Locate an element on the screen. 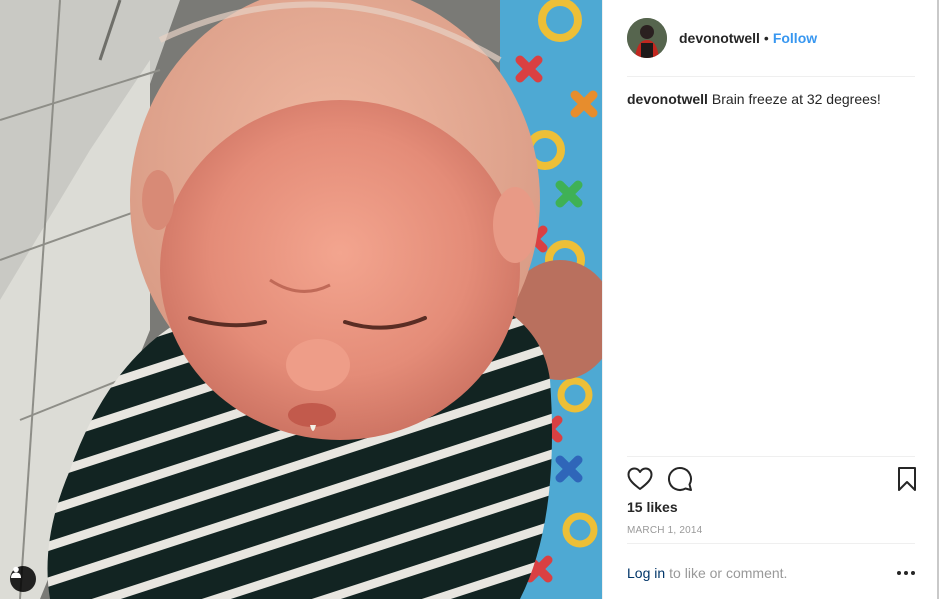 The width and height of the screenshot is (939, 599). heart-icon is located at coordinates (640, 478).